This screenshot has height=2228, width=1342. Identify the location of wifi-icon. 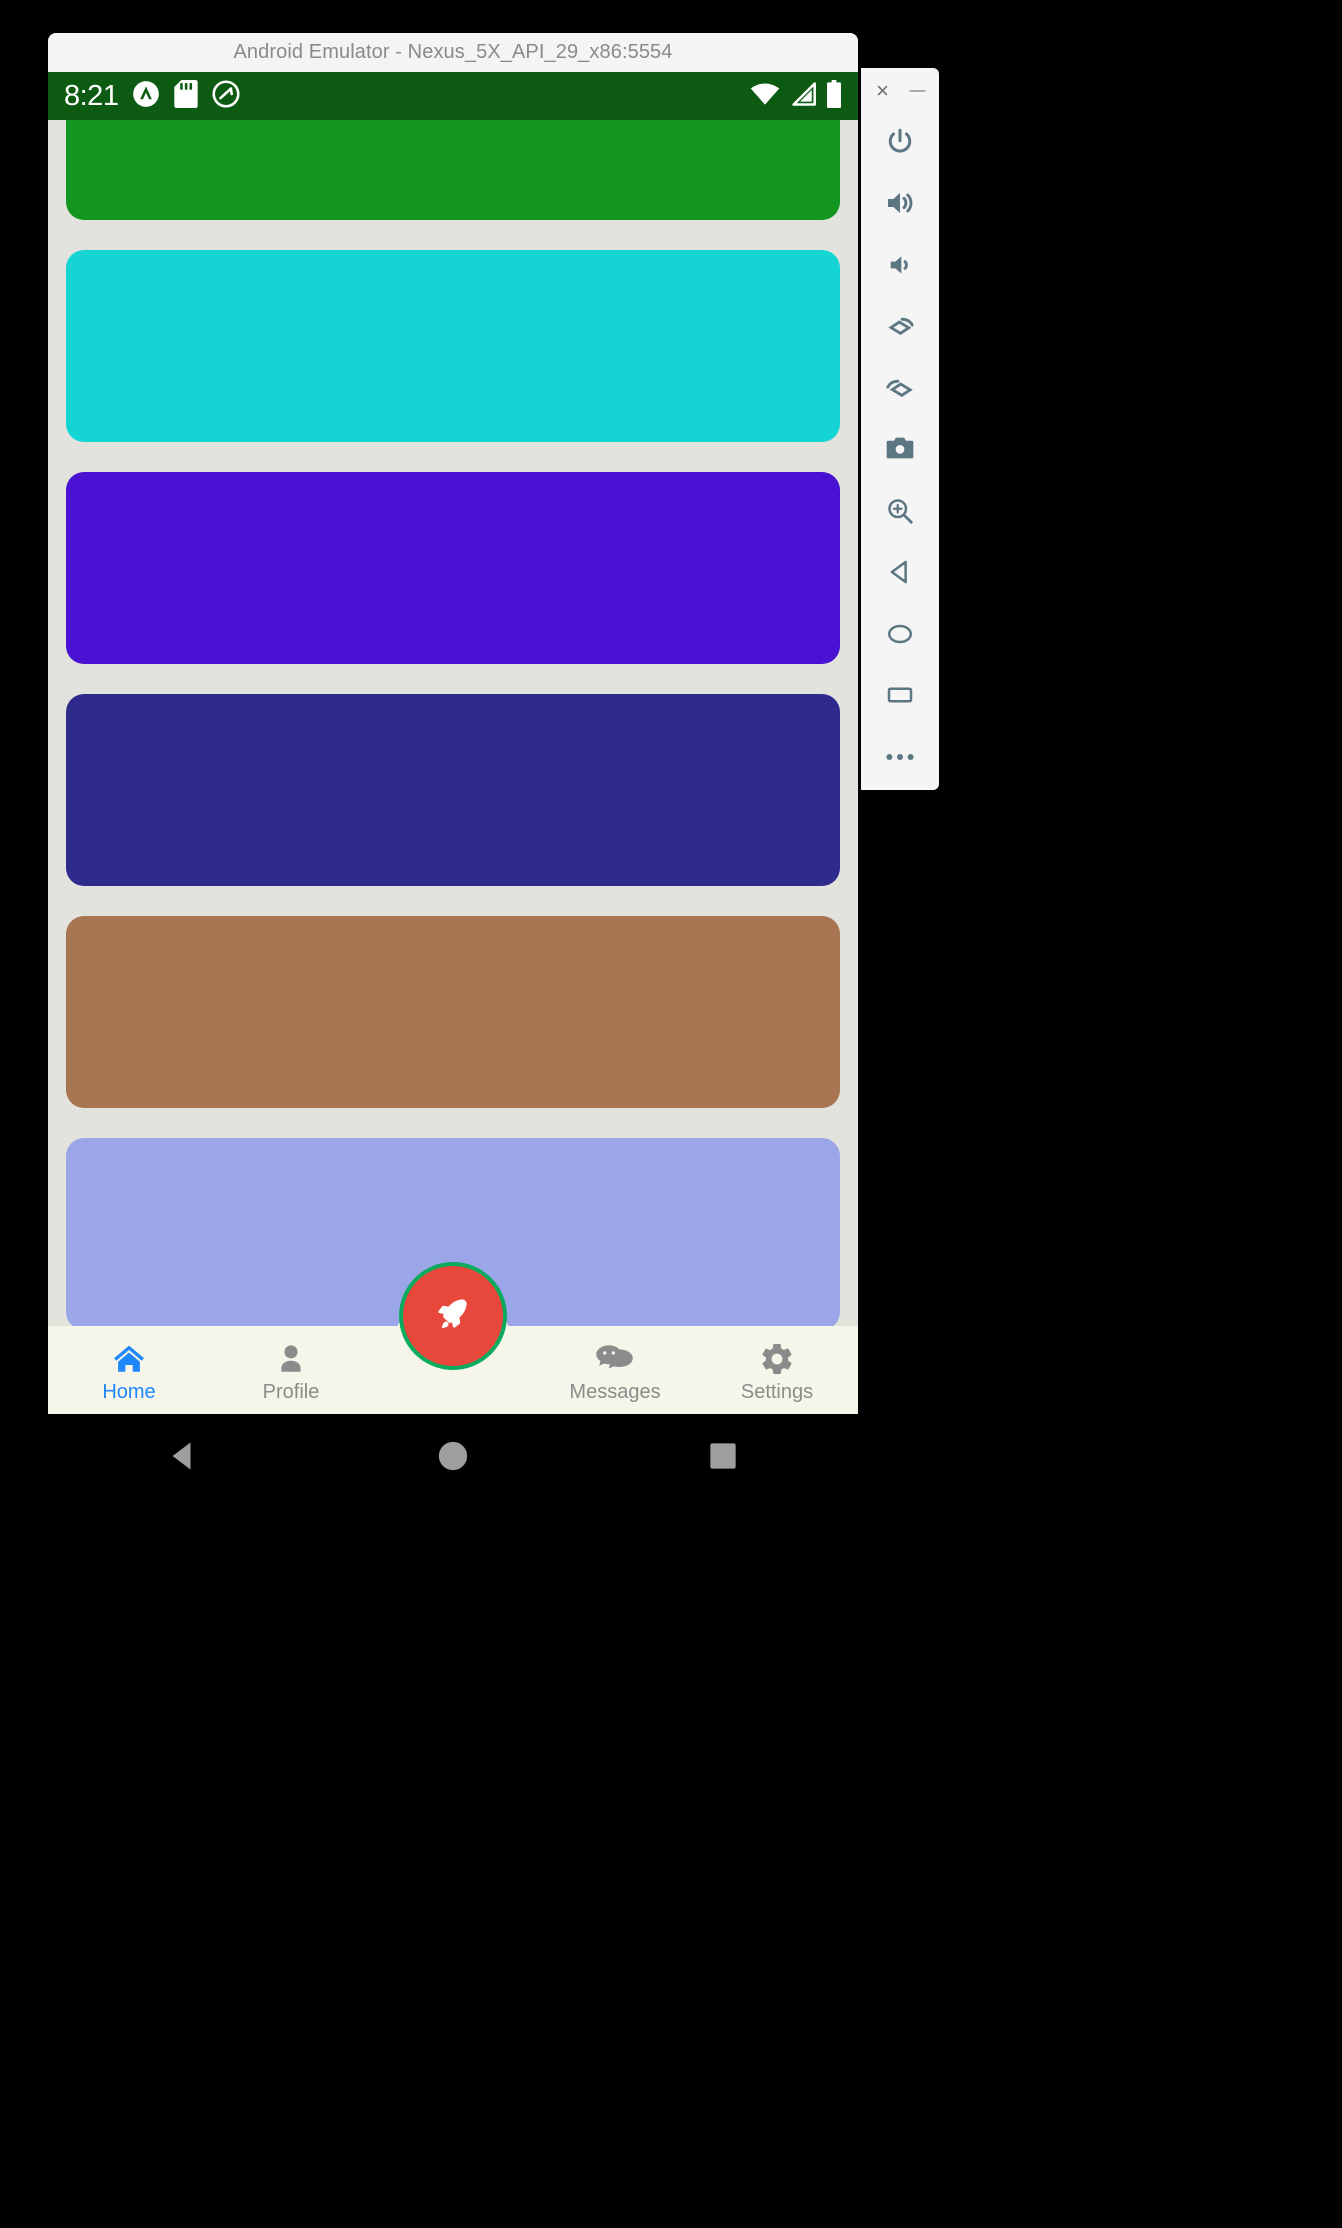
(765, 96).